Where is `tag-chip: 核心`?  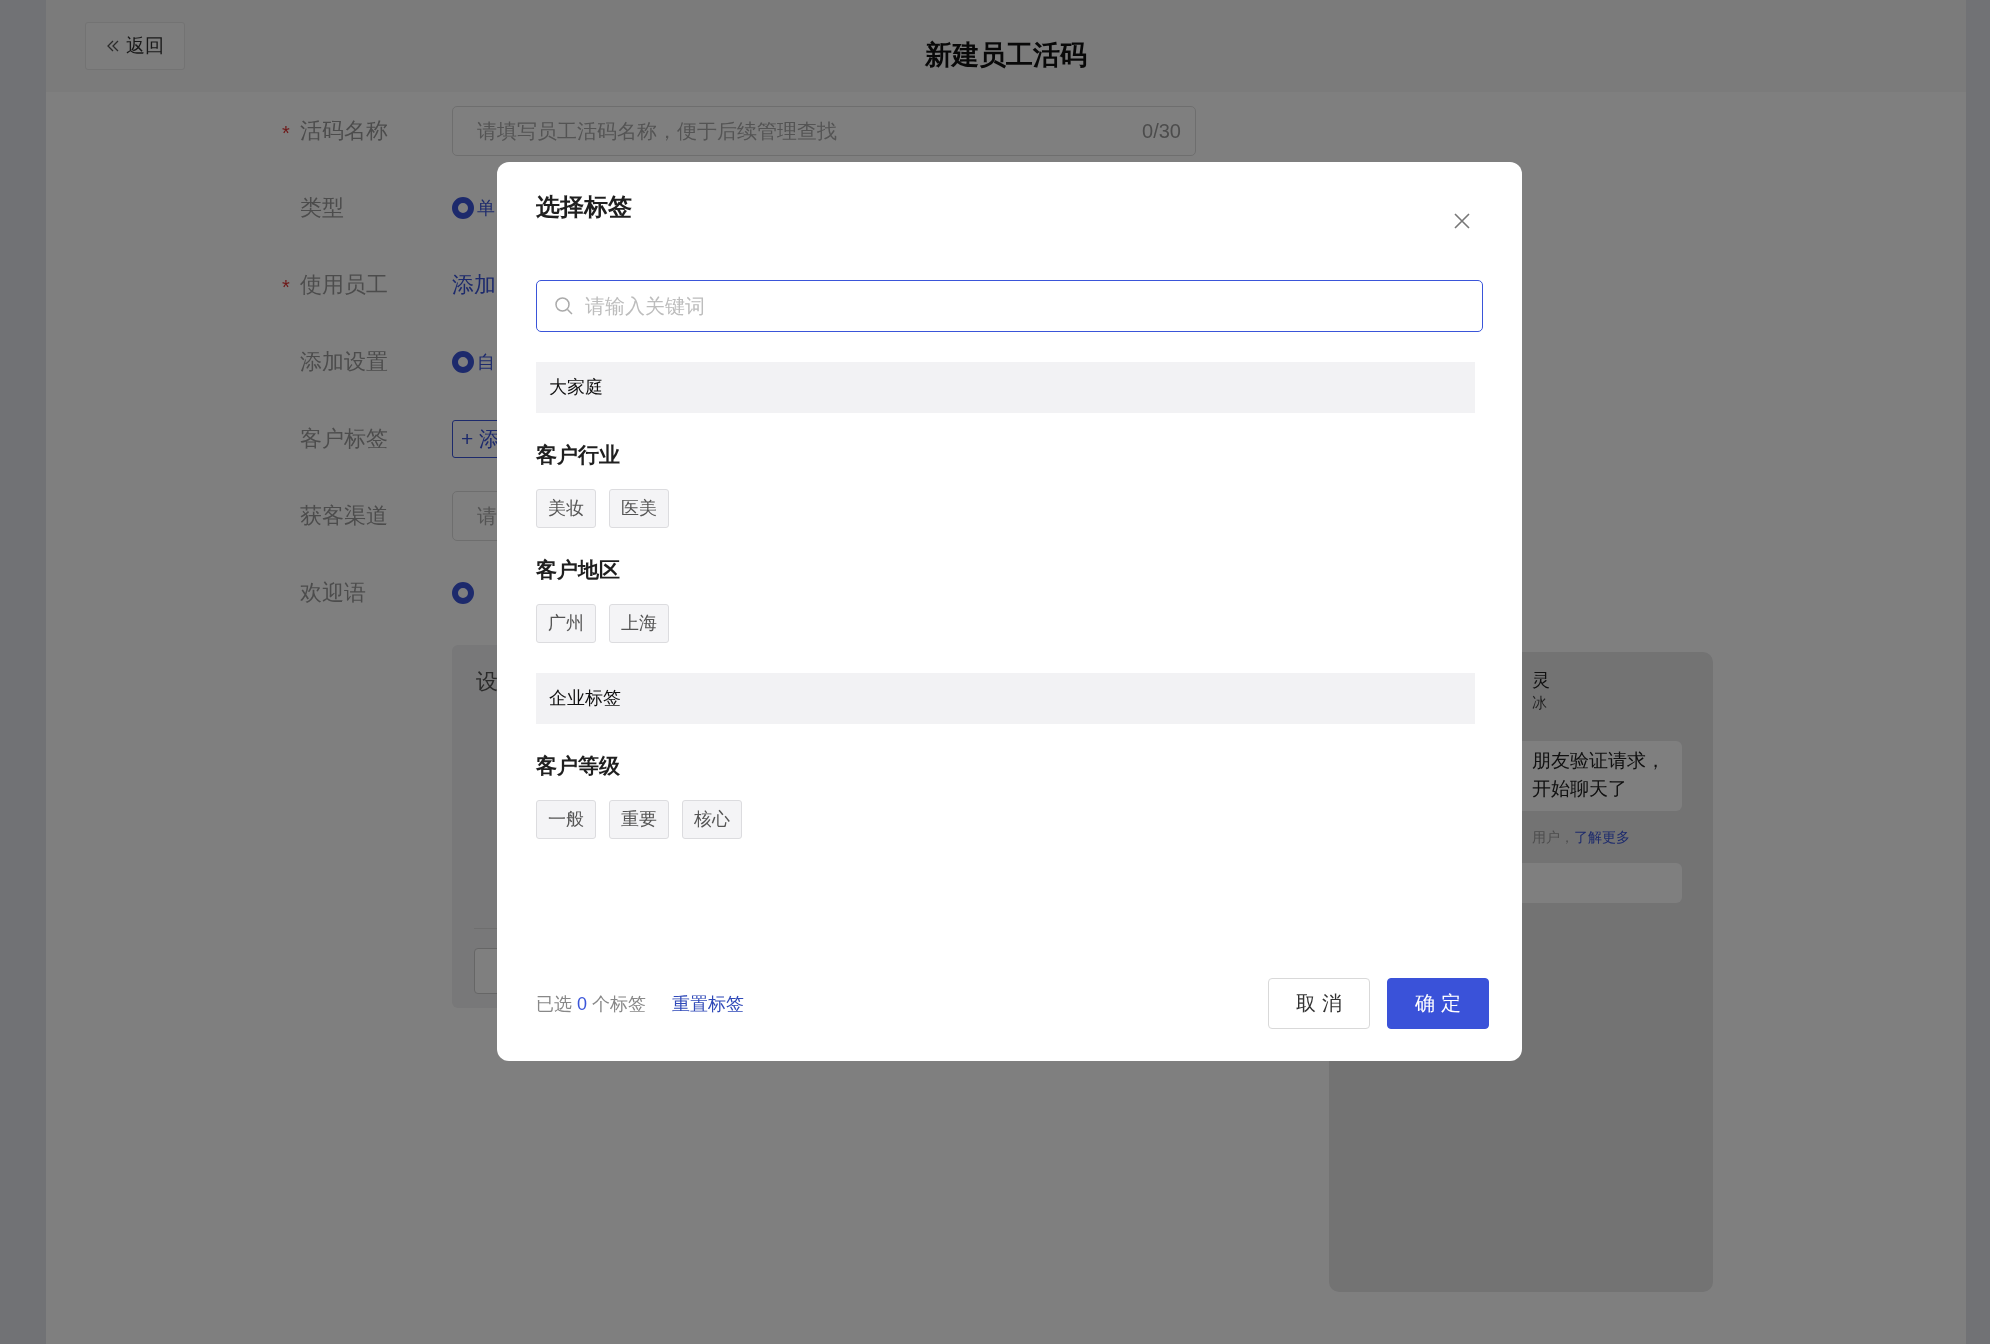 tag-chip: 核心 is located at coordinates (712, 819).